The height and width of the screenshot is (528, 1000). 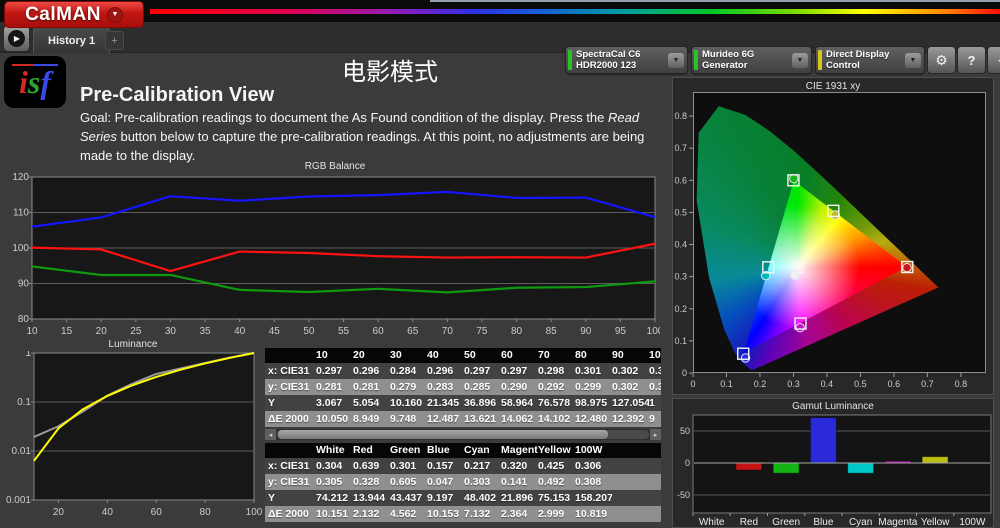 I want to click on svg-text: 0.4, so click(x=827, y=384).